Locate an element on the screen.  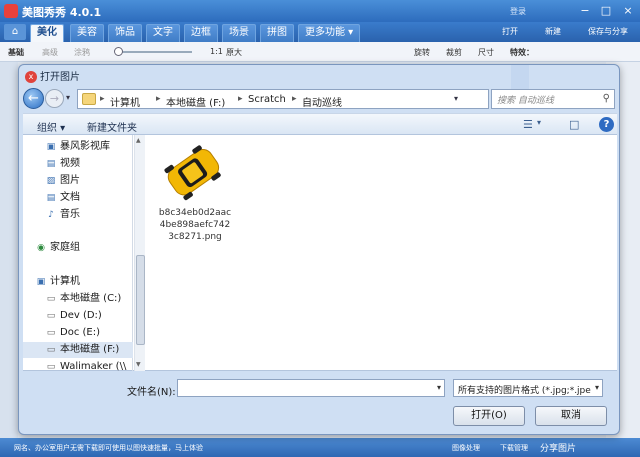
filetype-select: 所有支持的图片格式 (*.jpg;*.jpe ▾ is located at coordinates (528, 388).